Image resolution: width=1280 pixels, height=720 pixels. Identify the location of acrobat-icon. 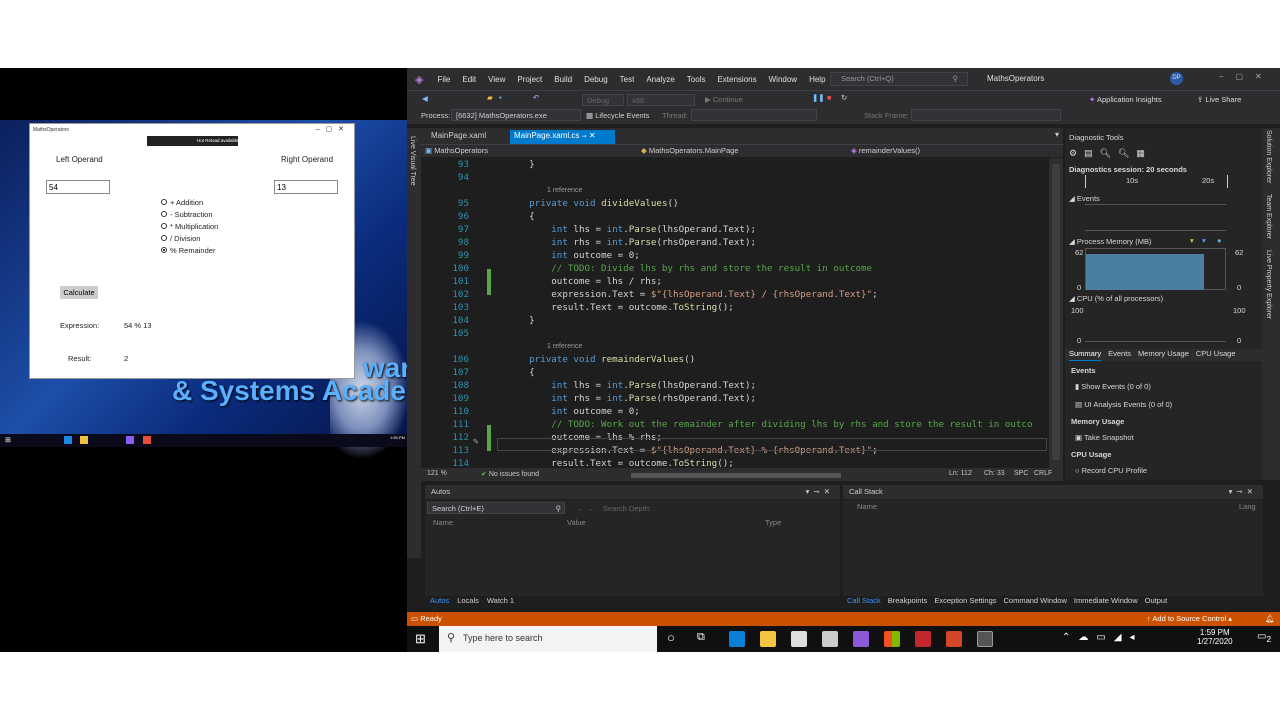
(923, 639).